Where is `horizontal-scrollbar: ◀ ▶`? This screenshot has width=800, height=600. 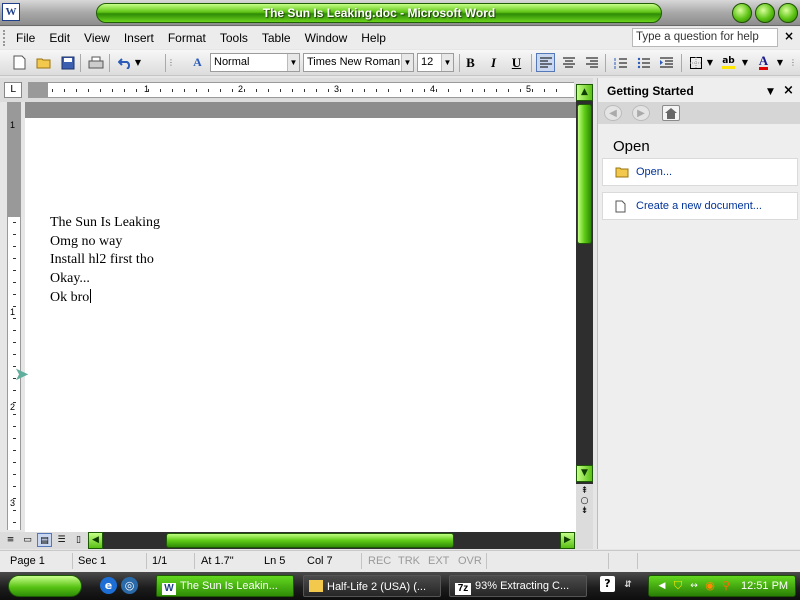 horizontal-scrollbar: ◀ ▶ is located at coordinates (331, 540).